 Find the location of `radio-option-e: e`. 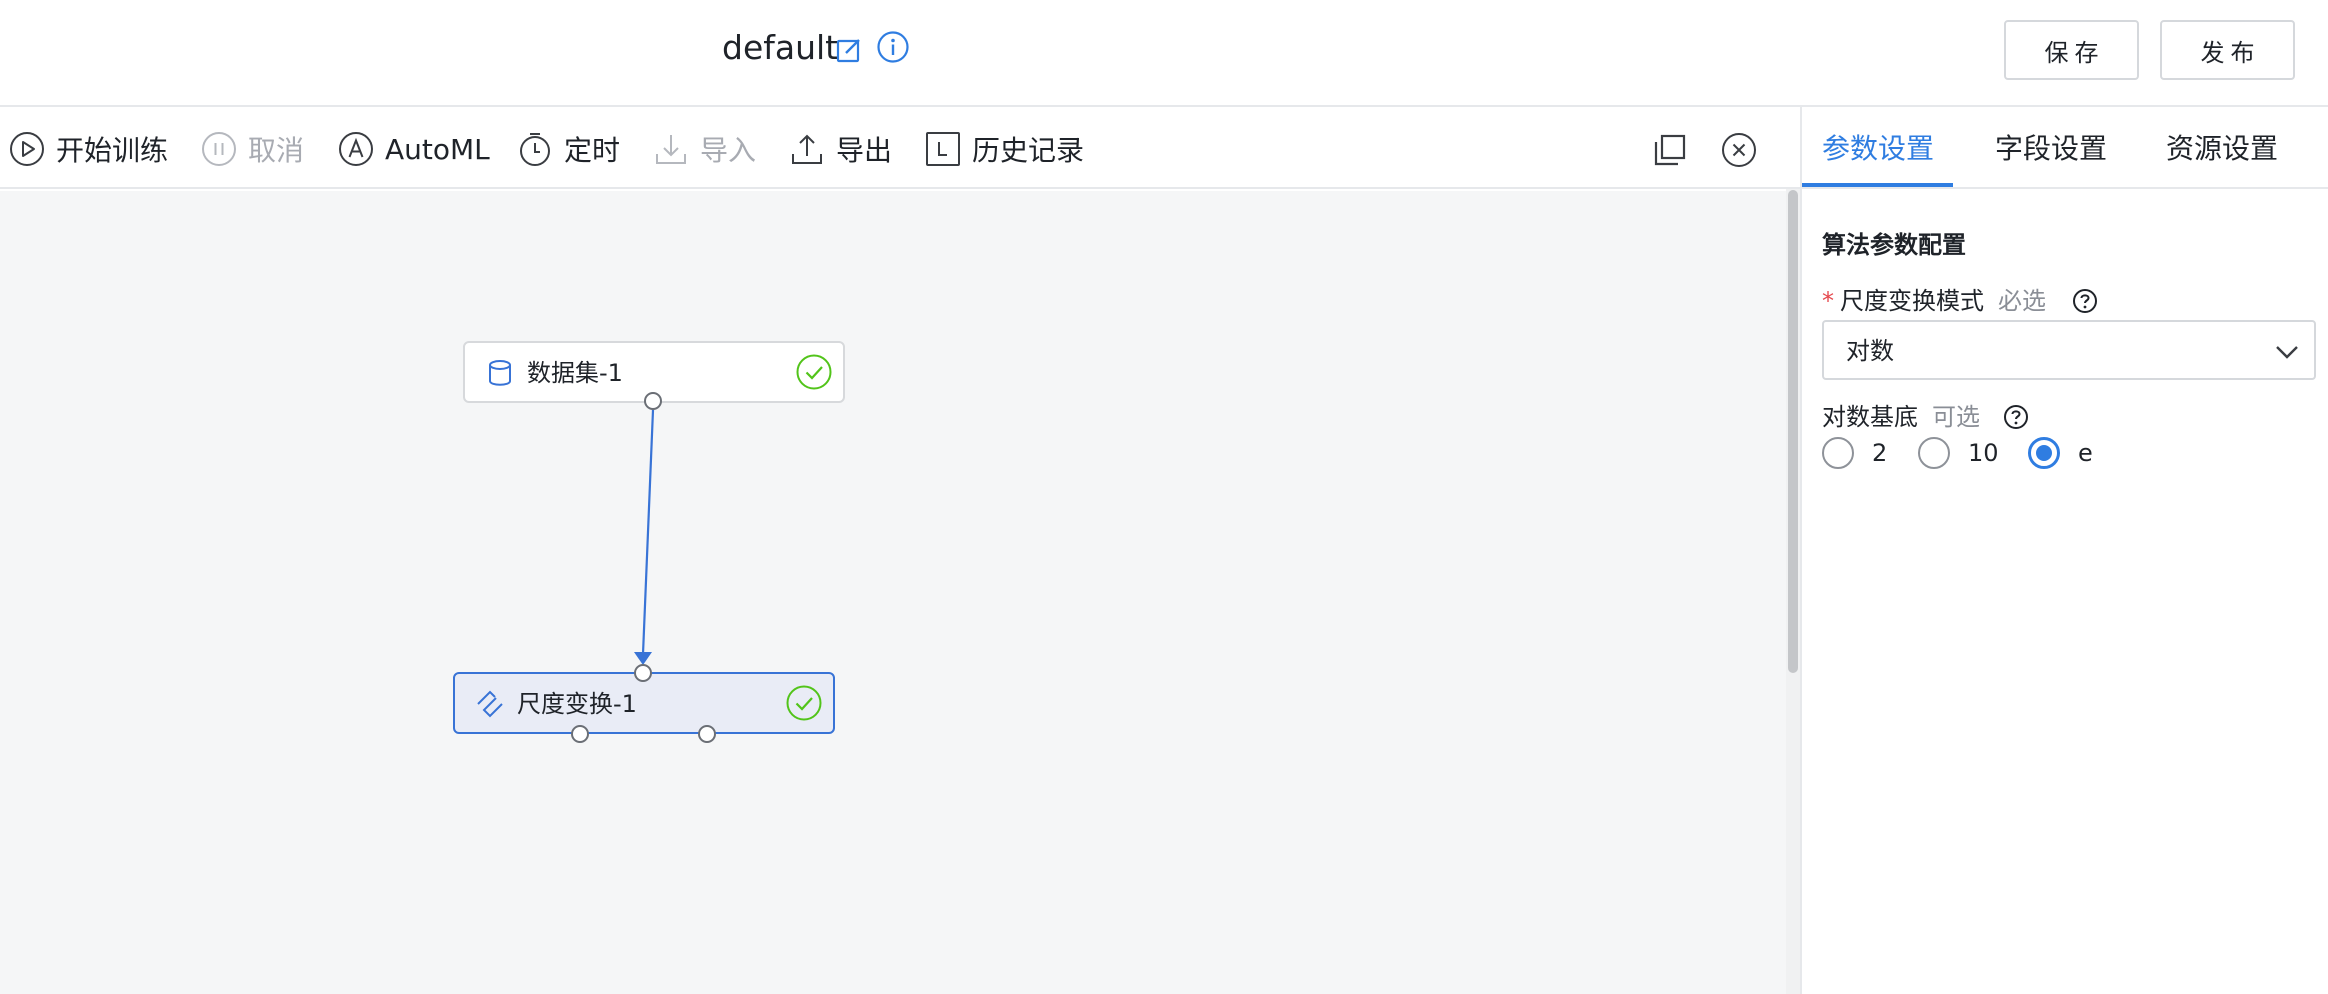

radio-option-e: e is located at coordinates (2060, 453).